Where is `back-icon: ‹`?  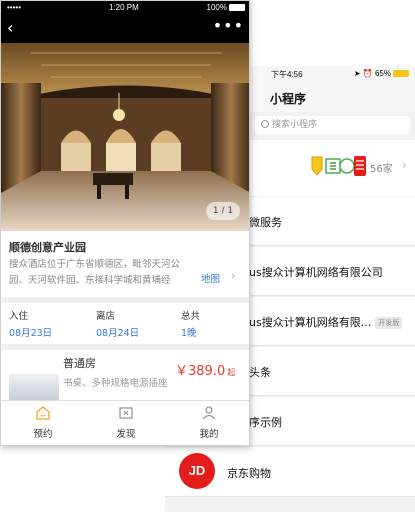
back-icon: ‹ is located at coordinates (10, 27).